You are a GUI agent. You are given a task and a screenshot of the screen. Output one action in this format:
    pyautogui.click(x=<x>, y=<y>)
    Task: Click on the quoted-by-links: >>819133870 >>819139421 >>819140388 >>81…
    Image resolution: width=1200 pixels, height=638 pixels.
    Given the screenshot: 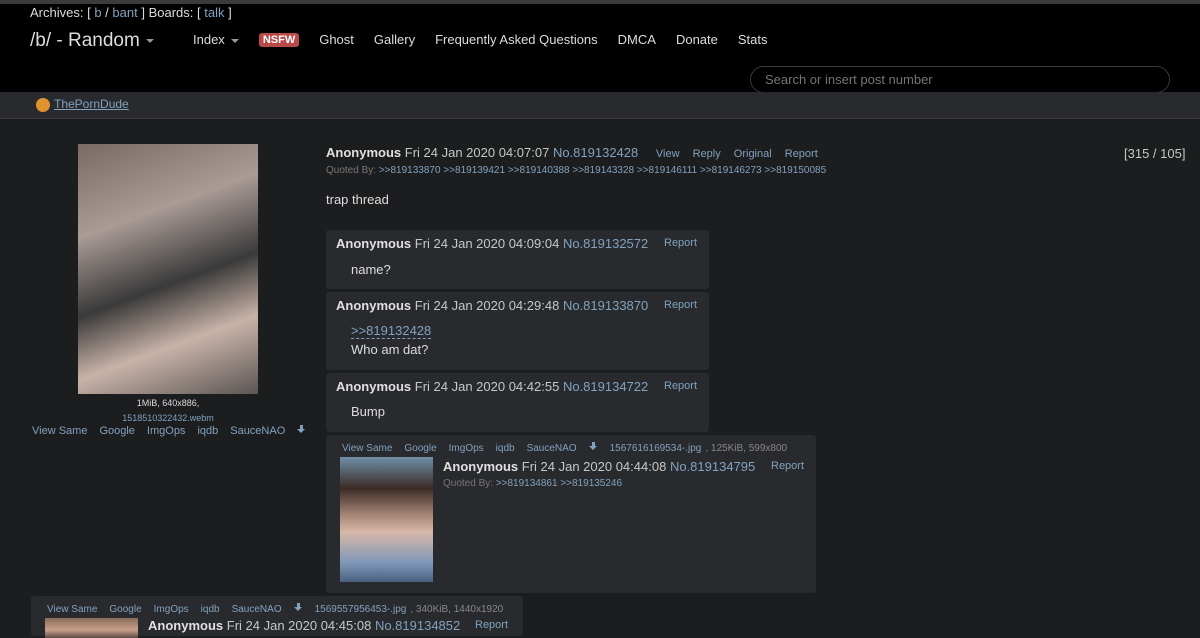 What is the action you would take?
    pyautogui.click(x=602, y=170)
    